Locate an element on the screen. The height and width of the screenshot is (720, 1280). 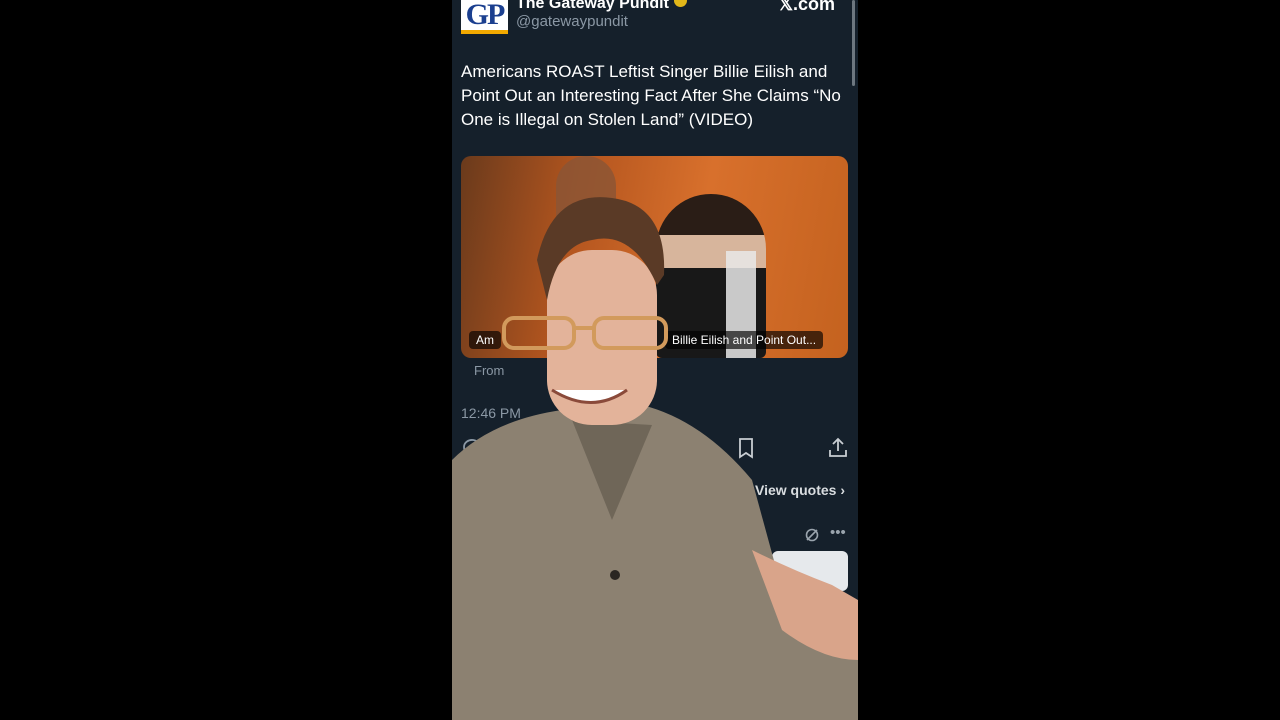
scrollbar is located at coordinates (853, 43).